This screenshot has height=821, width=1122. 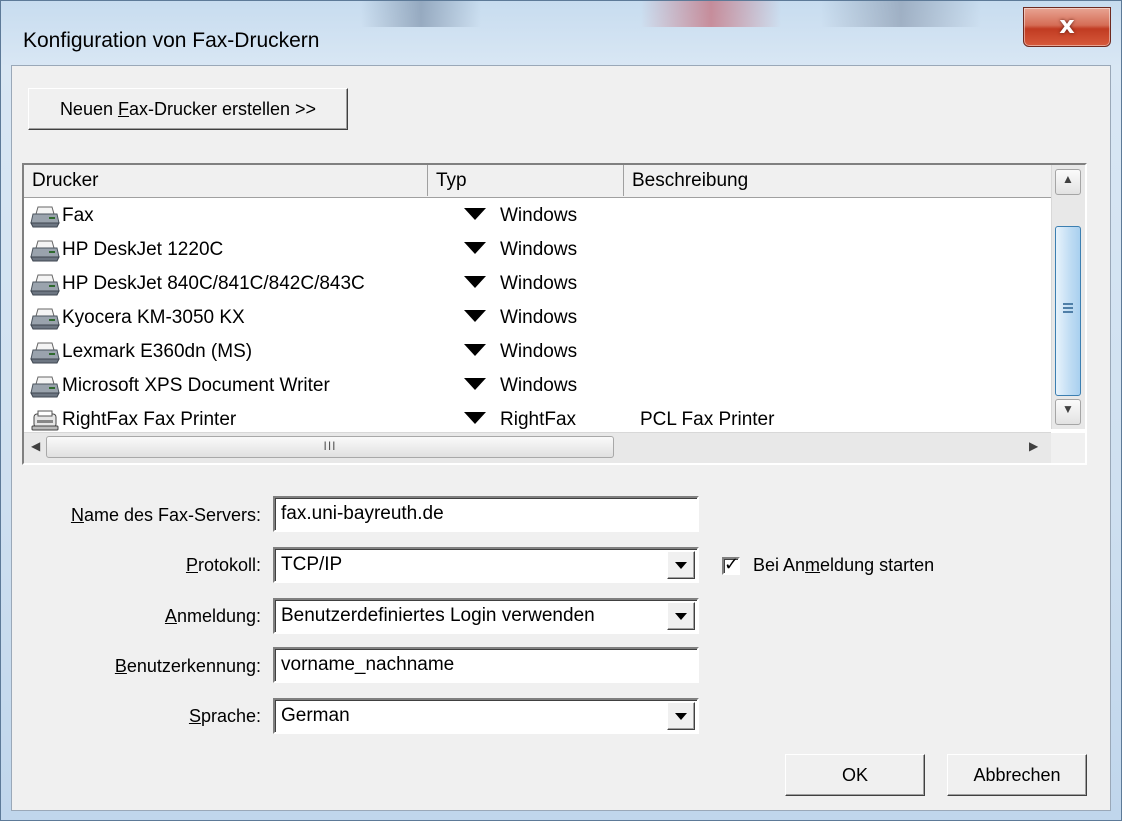 I want to click on window-title: Konfiguration von Fax-Druckern, so click(x=171, y=40).